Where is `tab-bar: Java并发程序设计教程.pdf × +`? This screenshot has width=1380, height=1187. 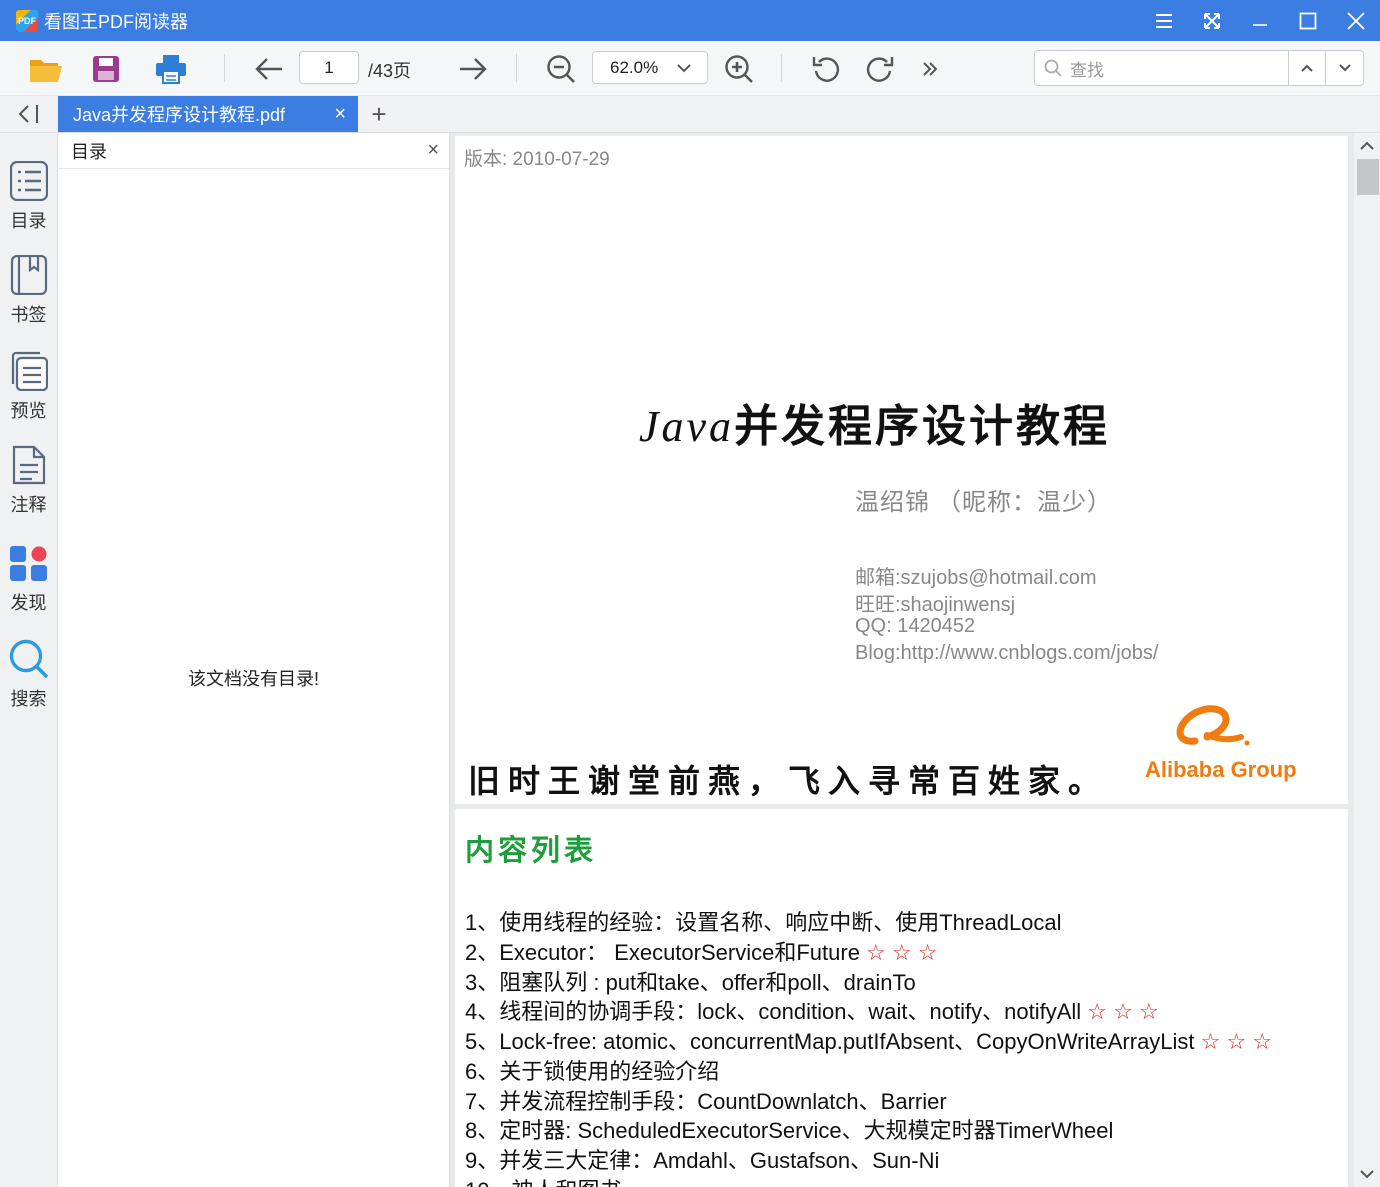
tab-bar: Java并发程序设计教程.pdf × + is located at coordinates (690, 114).